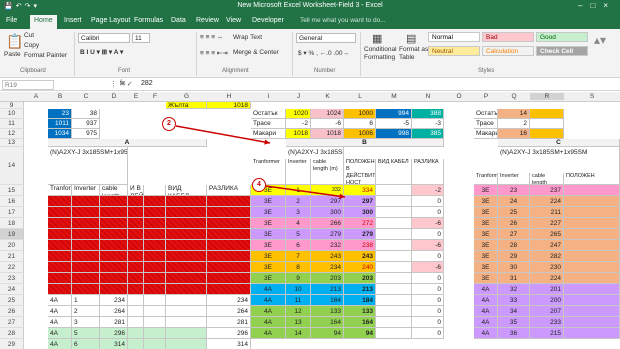 The width and height of the screenshot is (620, 349). What do you see at coordinates (394, 134) in the screenshot?
I see `summary-value: 998` at bounding box center [394, 134].